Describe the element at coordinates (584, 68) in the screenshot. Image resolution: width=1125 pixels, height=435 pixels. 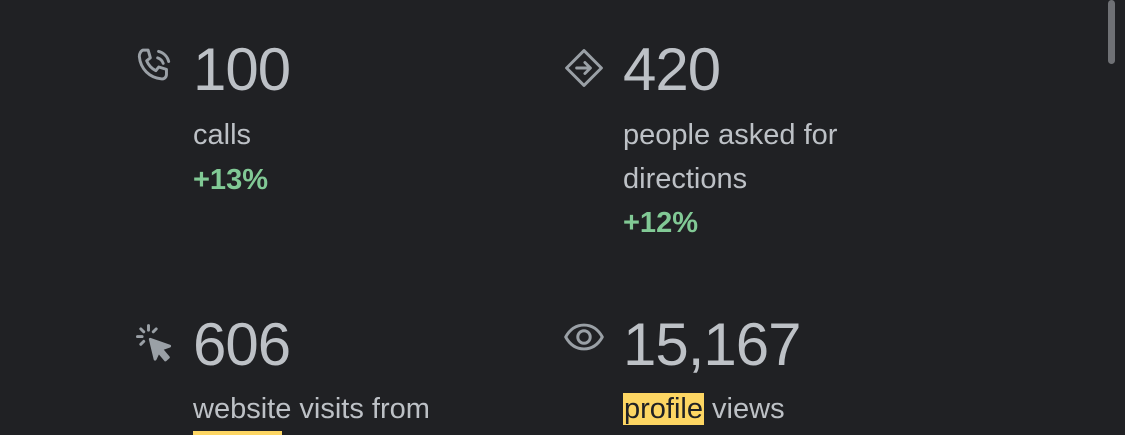
I see `directions-icon` at that location.